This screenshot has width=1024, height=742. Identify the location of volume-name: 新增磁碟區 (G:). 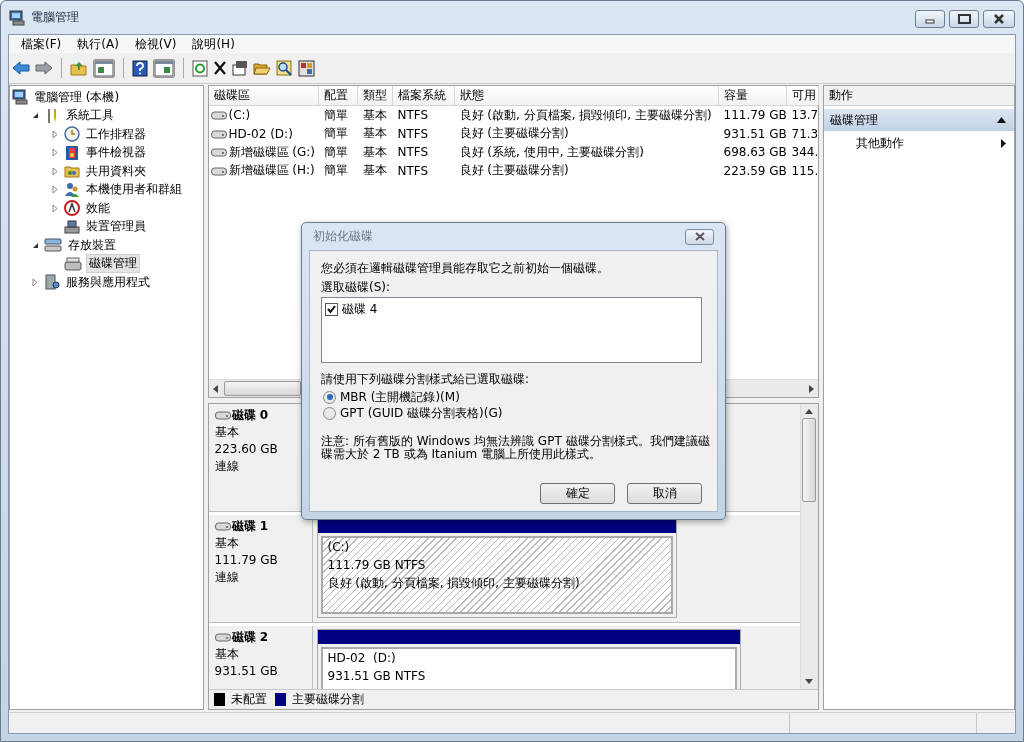
(272, 152).